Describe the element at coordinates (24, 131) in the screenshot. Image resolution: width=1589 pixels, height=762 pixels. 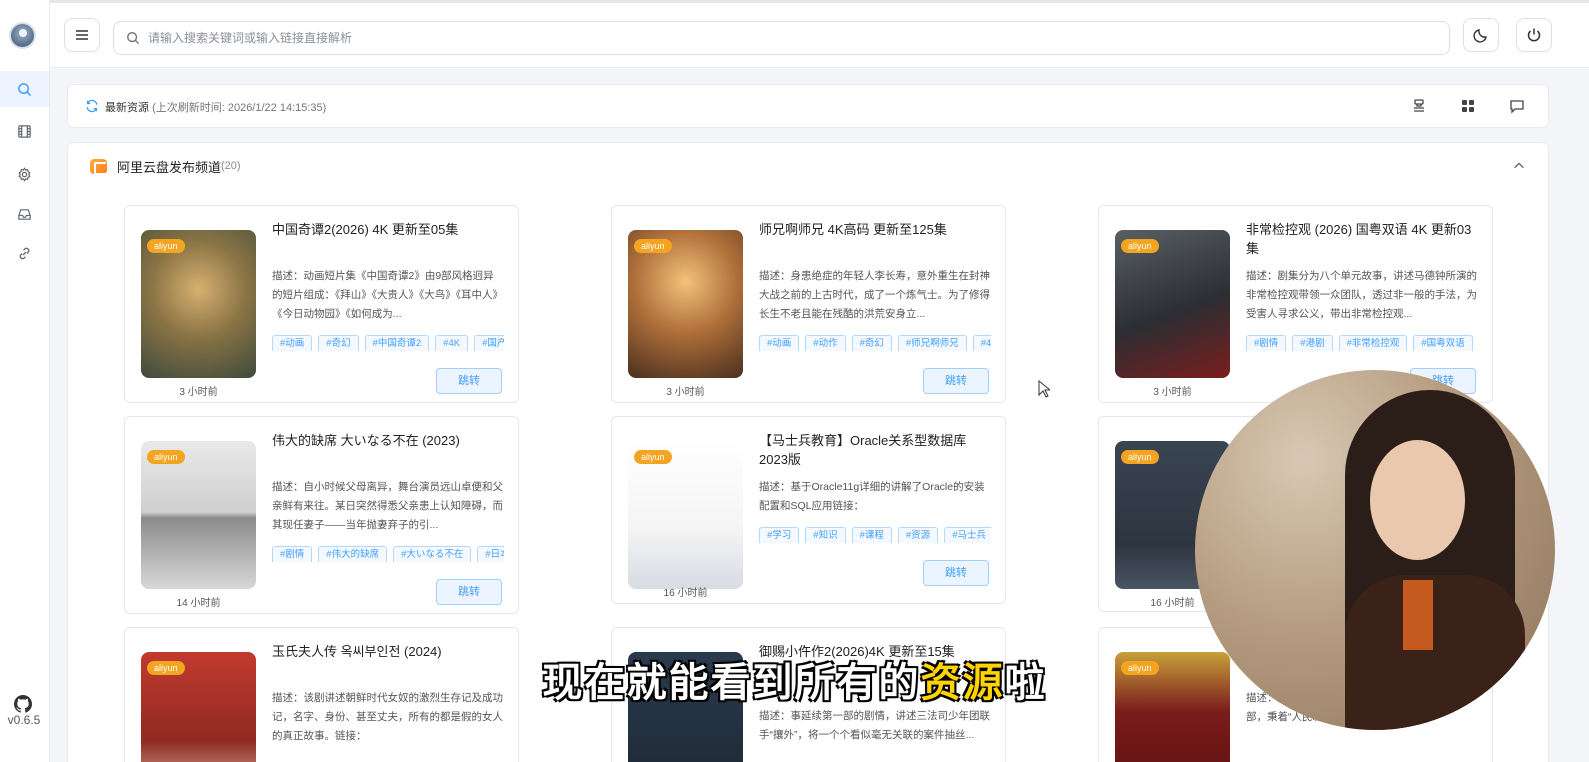
I see `nav-film-icon` at that location.